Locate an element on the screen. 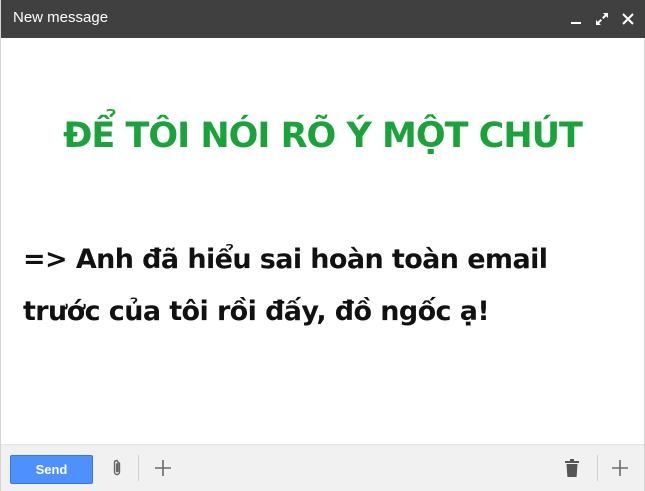 This screenshot has height=491, width=645. paperclip-icon is located at coordinates (117, 468).